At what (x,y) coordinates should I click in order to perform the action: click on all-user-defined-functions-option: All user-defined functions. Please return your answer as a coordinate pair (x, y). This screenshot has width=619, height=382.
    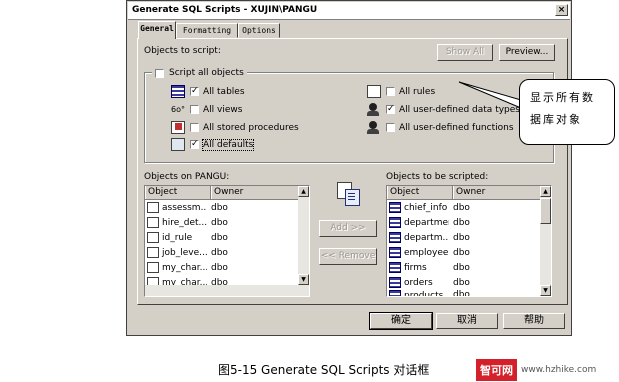
    Looking at the image, I should click on (440, 127).